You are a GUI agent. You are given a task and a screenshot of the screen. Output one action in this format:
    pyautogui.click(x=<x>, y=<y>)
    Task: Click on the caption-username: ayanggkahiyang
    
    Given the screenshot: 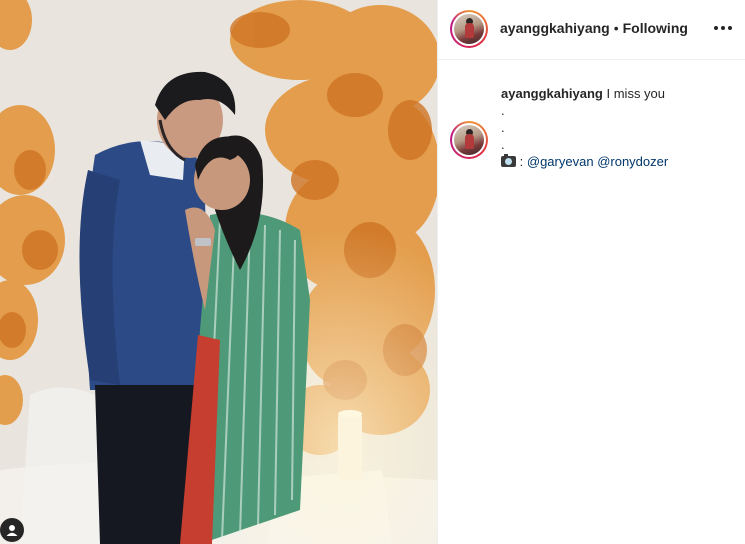 What is the action you would take?
    pyautogui.click(x=552, y=93)
    